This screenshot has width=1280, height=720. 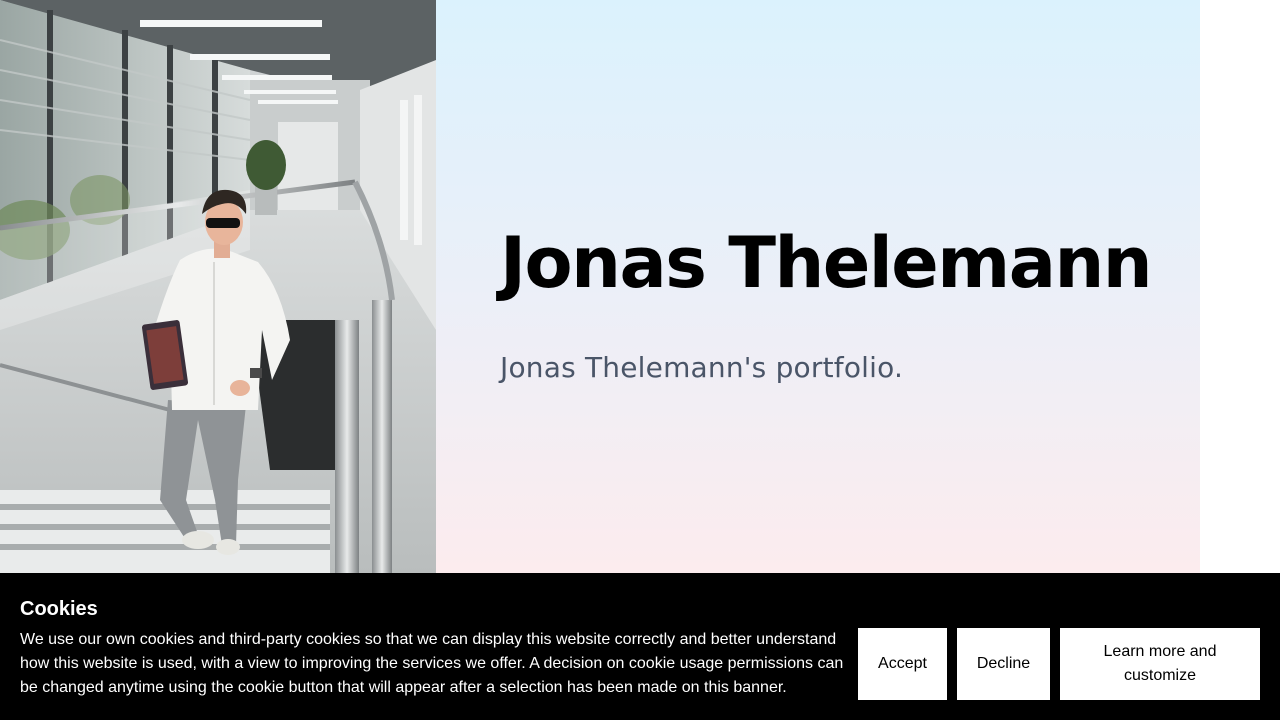 What do you see at coordinates (1003, 664) in the screenshot?
I see `decline-cookies-button: Decline` at bounding box center [1003, 664].